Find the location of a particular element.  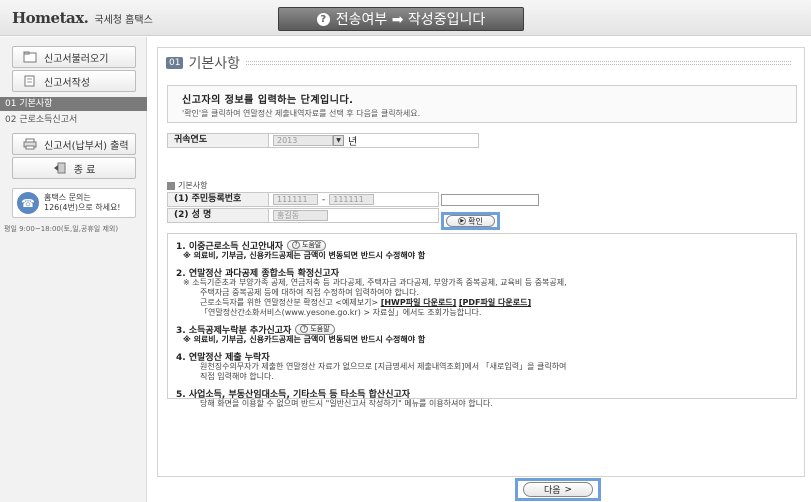

notice-item-3-line: ※ 의료비, 기부금, 신용카드공제는 금액이 변동되면 반드시 수정해야 함 is located at coordinates (304, 339).